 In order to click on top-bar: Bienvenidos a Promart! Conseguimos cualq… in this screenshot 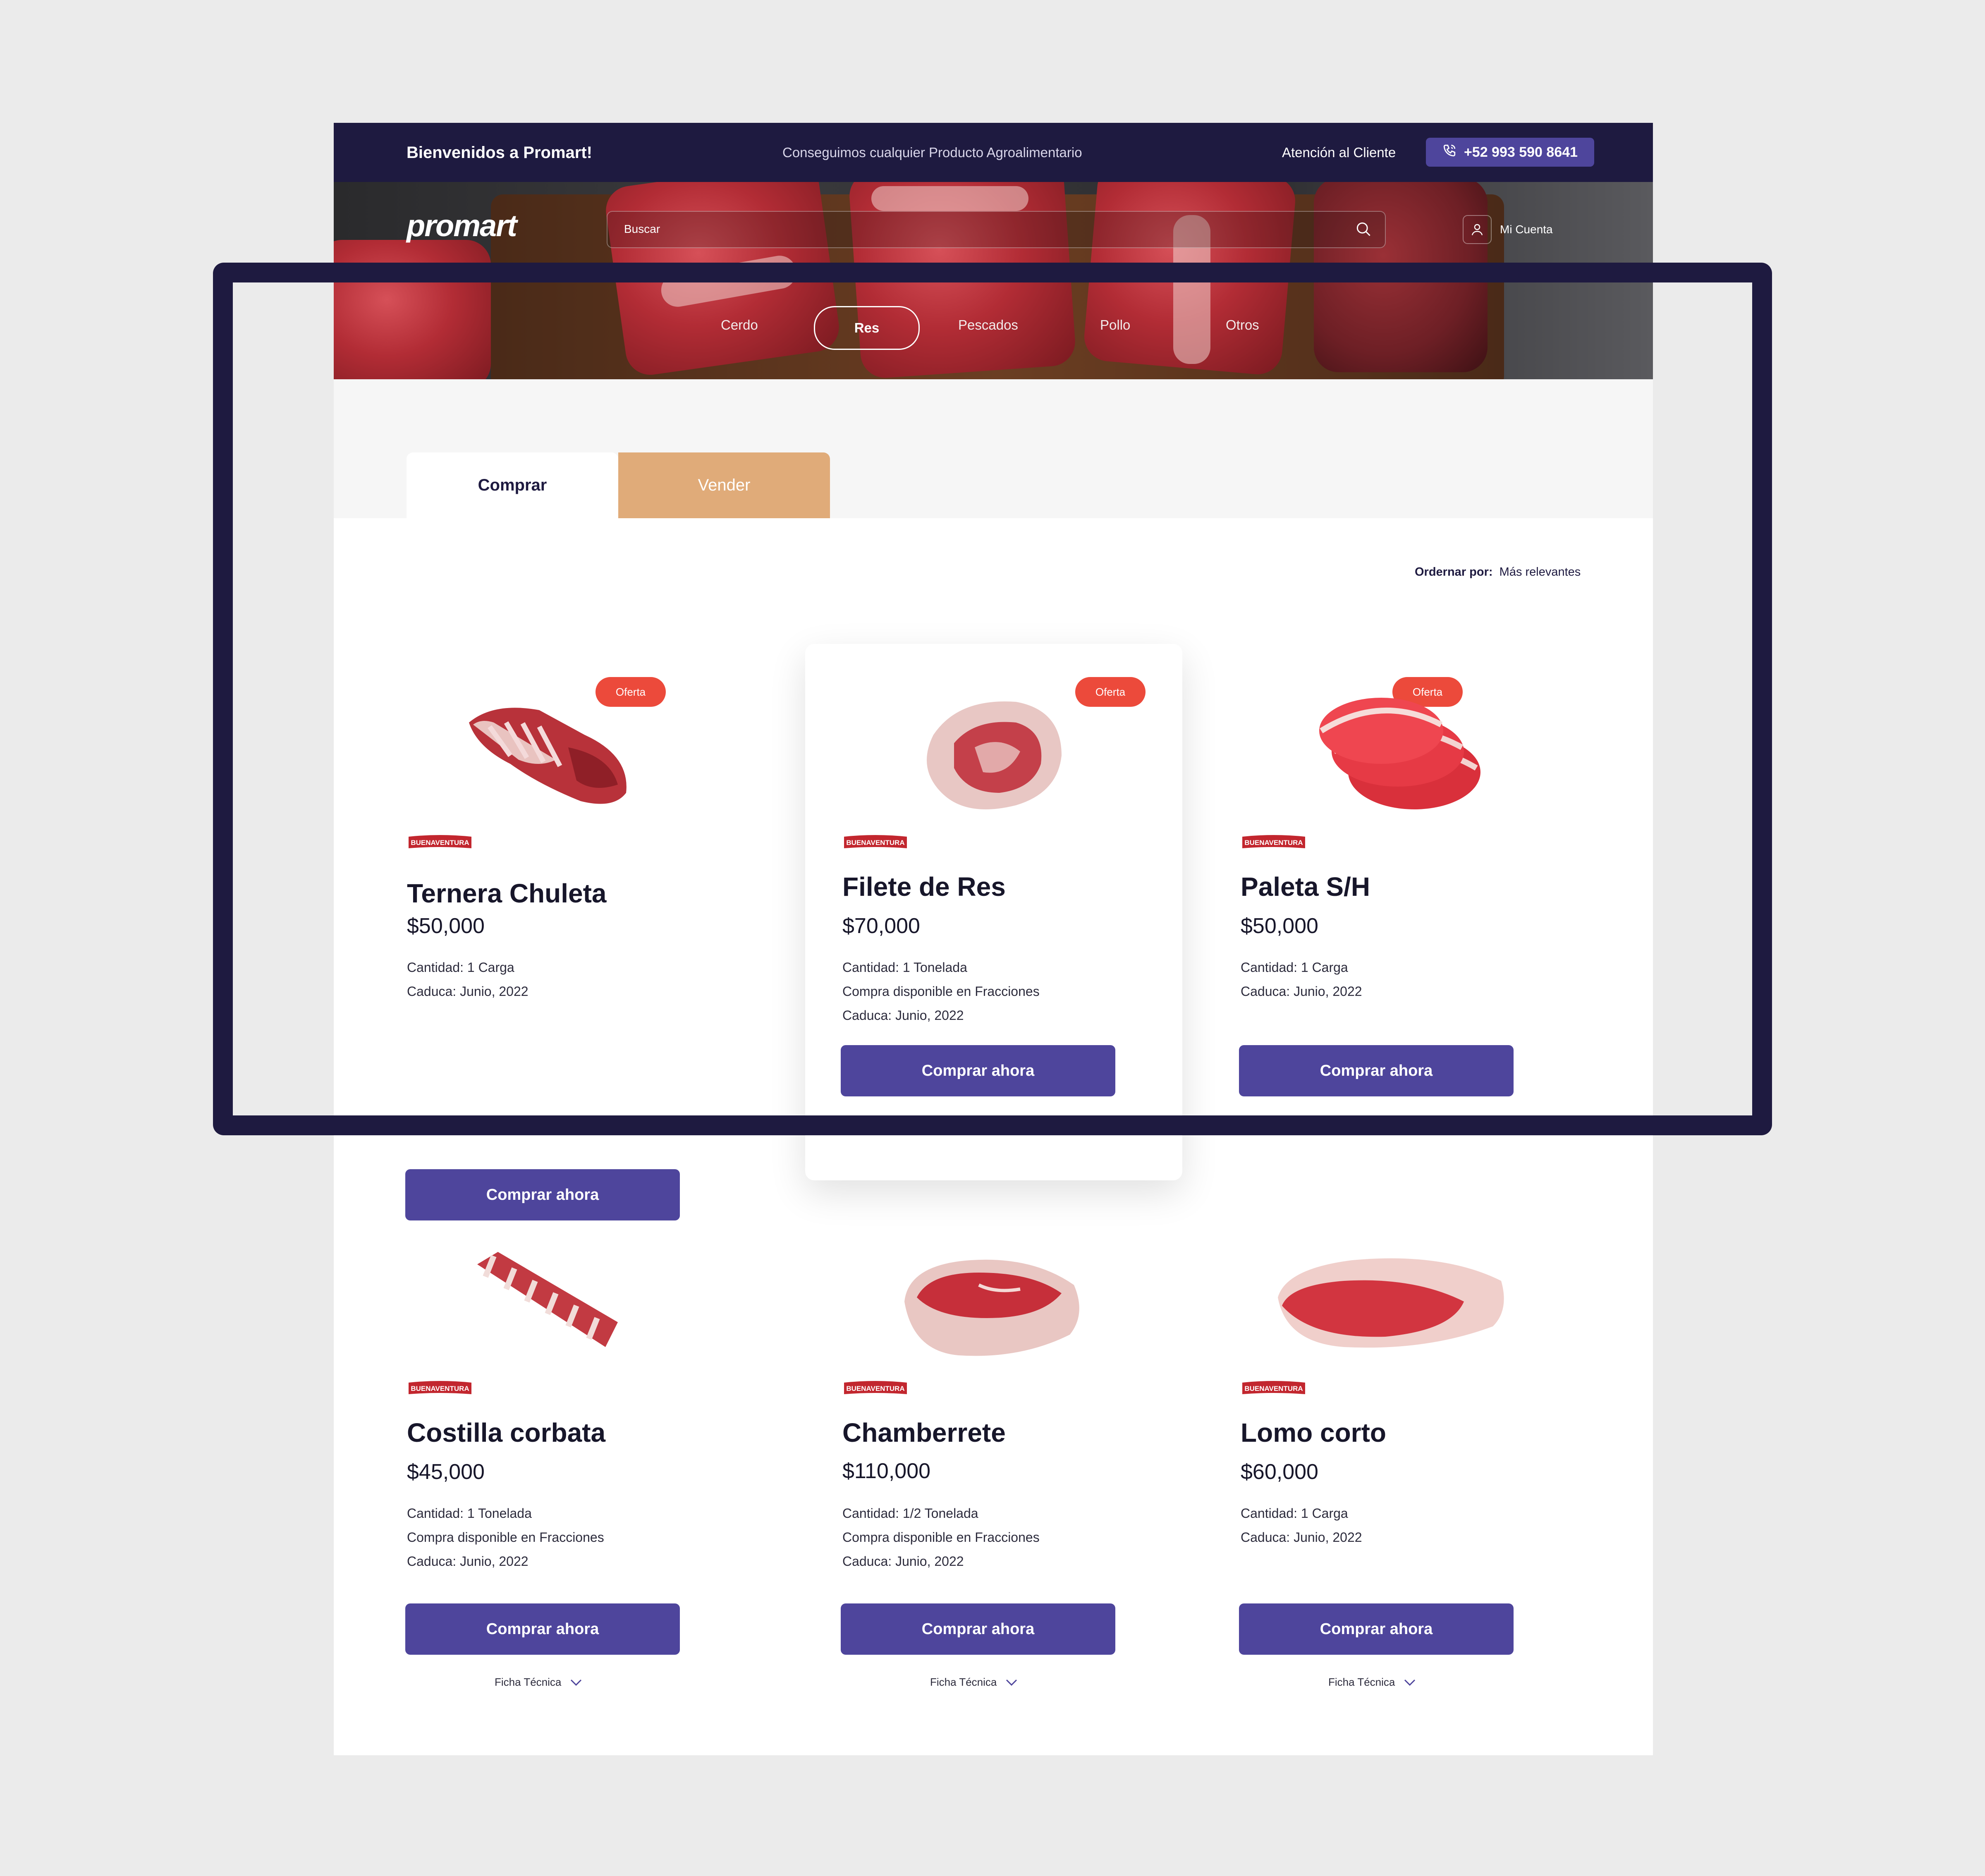, I will do `click(994, 152)`.